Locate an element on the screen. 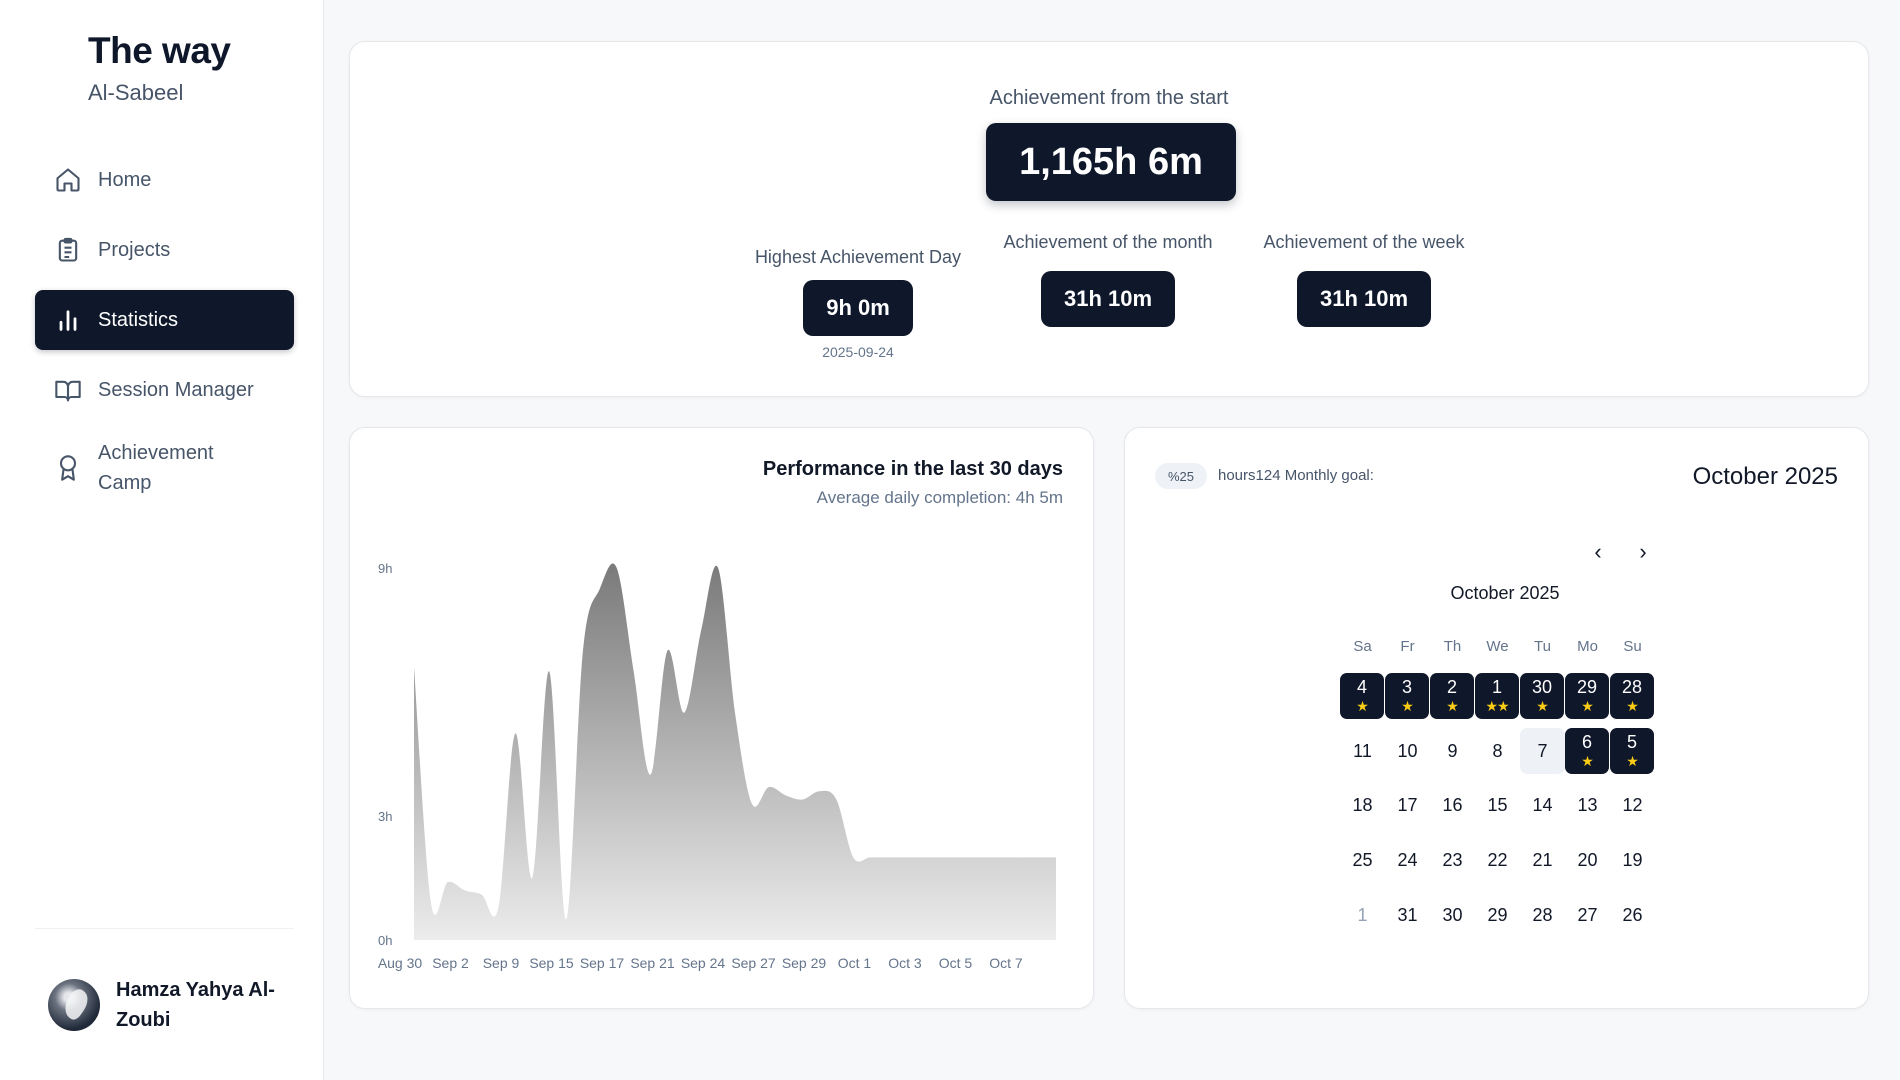 The width and height of the screenshot is (1900, 1080). calendar-day: 25 is located at coordinates (1362, 860).